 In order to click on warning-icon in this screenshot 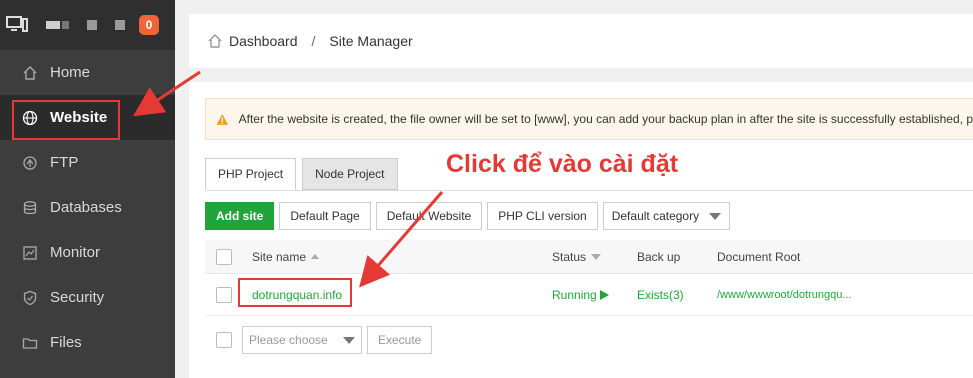, I will do `click(222, 119)`.